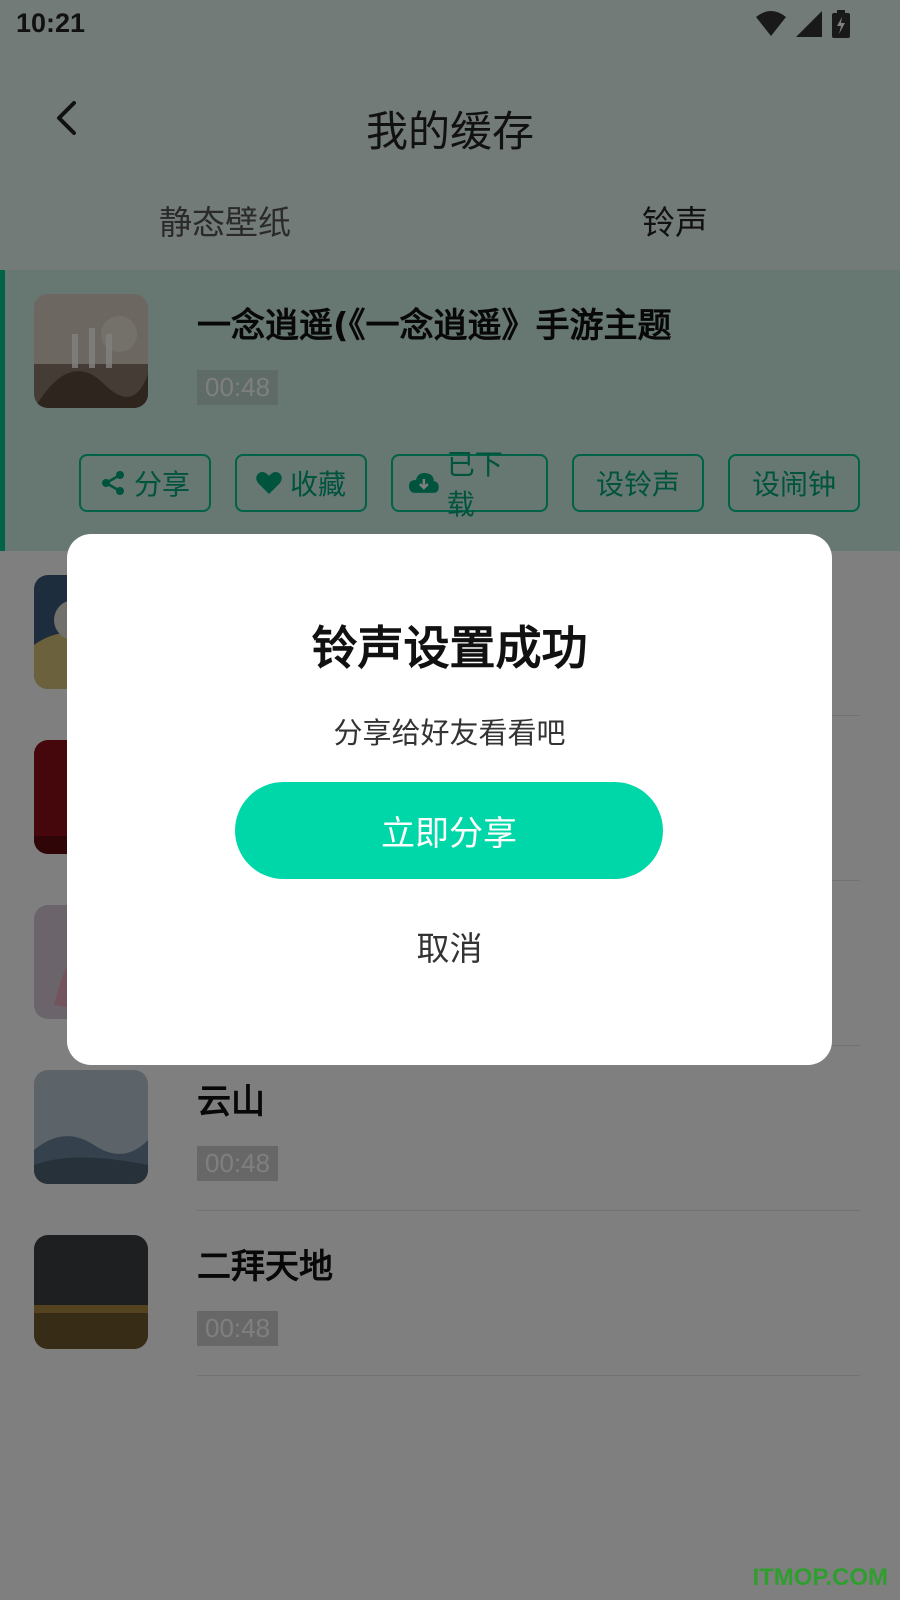  Describe the element at coordinates (449, 733) in the screenshot. I see `dialog-subtitle: 分享给好友看看吧` at that location.